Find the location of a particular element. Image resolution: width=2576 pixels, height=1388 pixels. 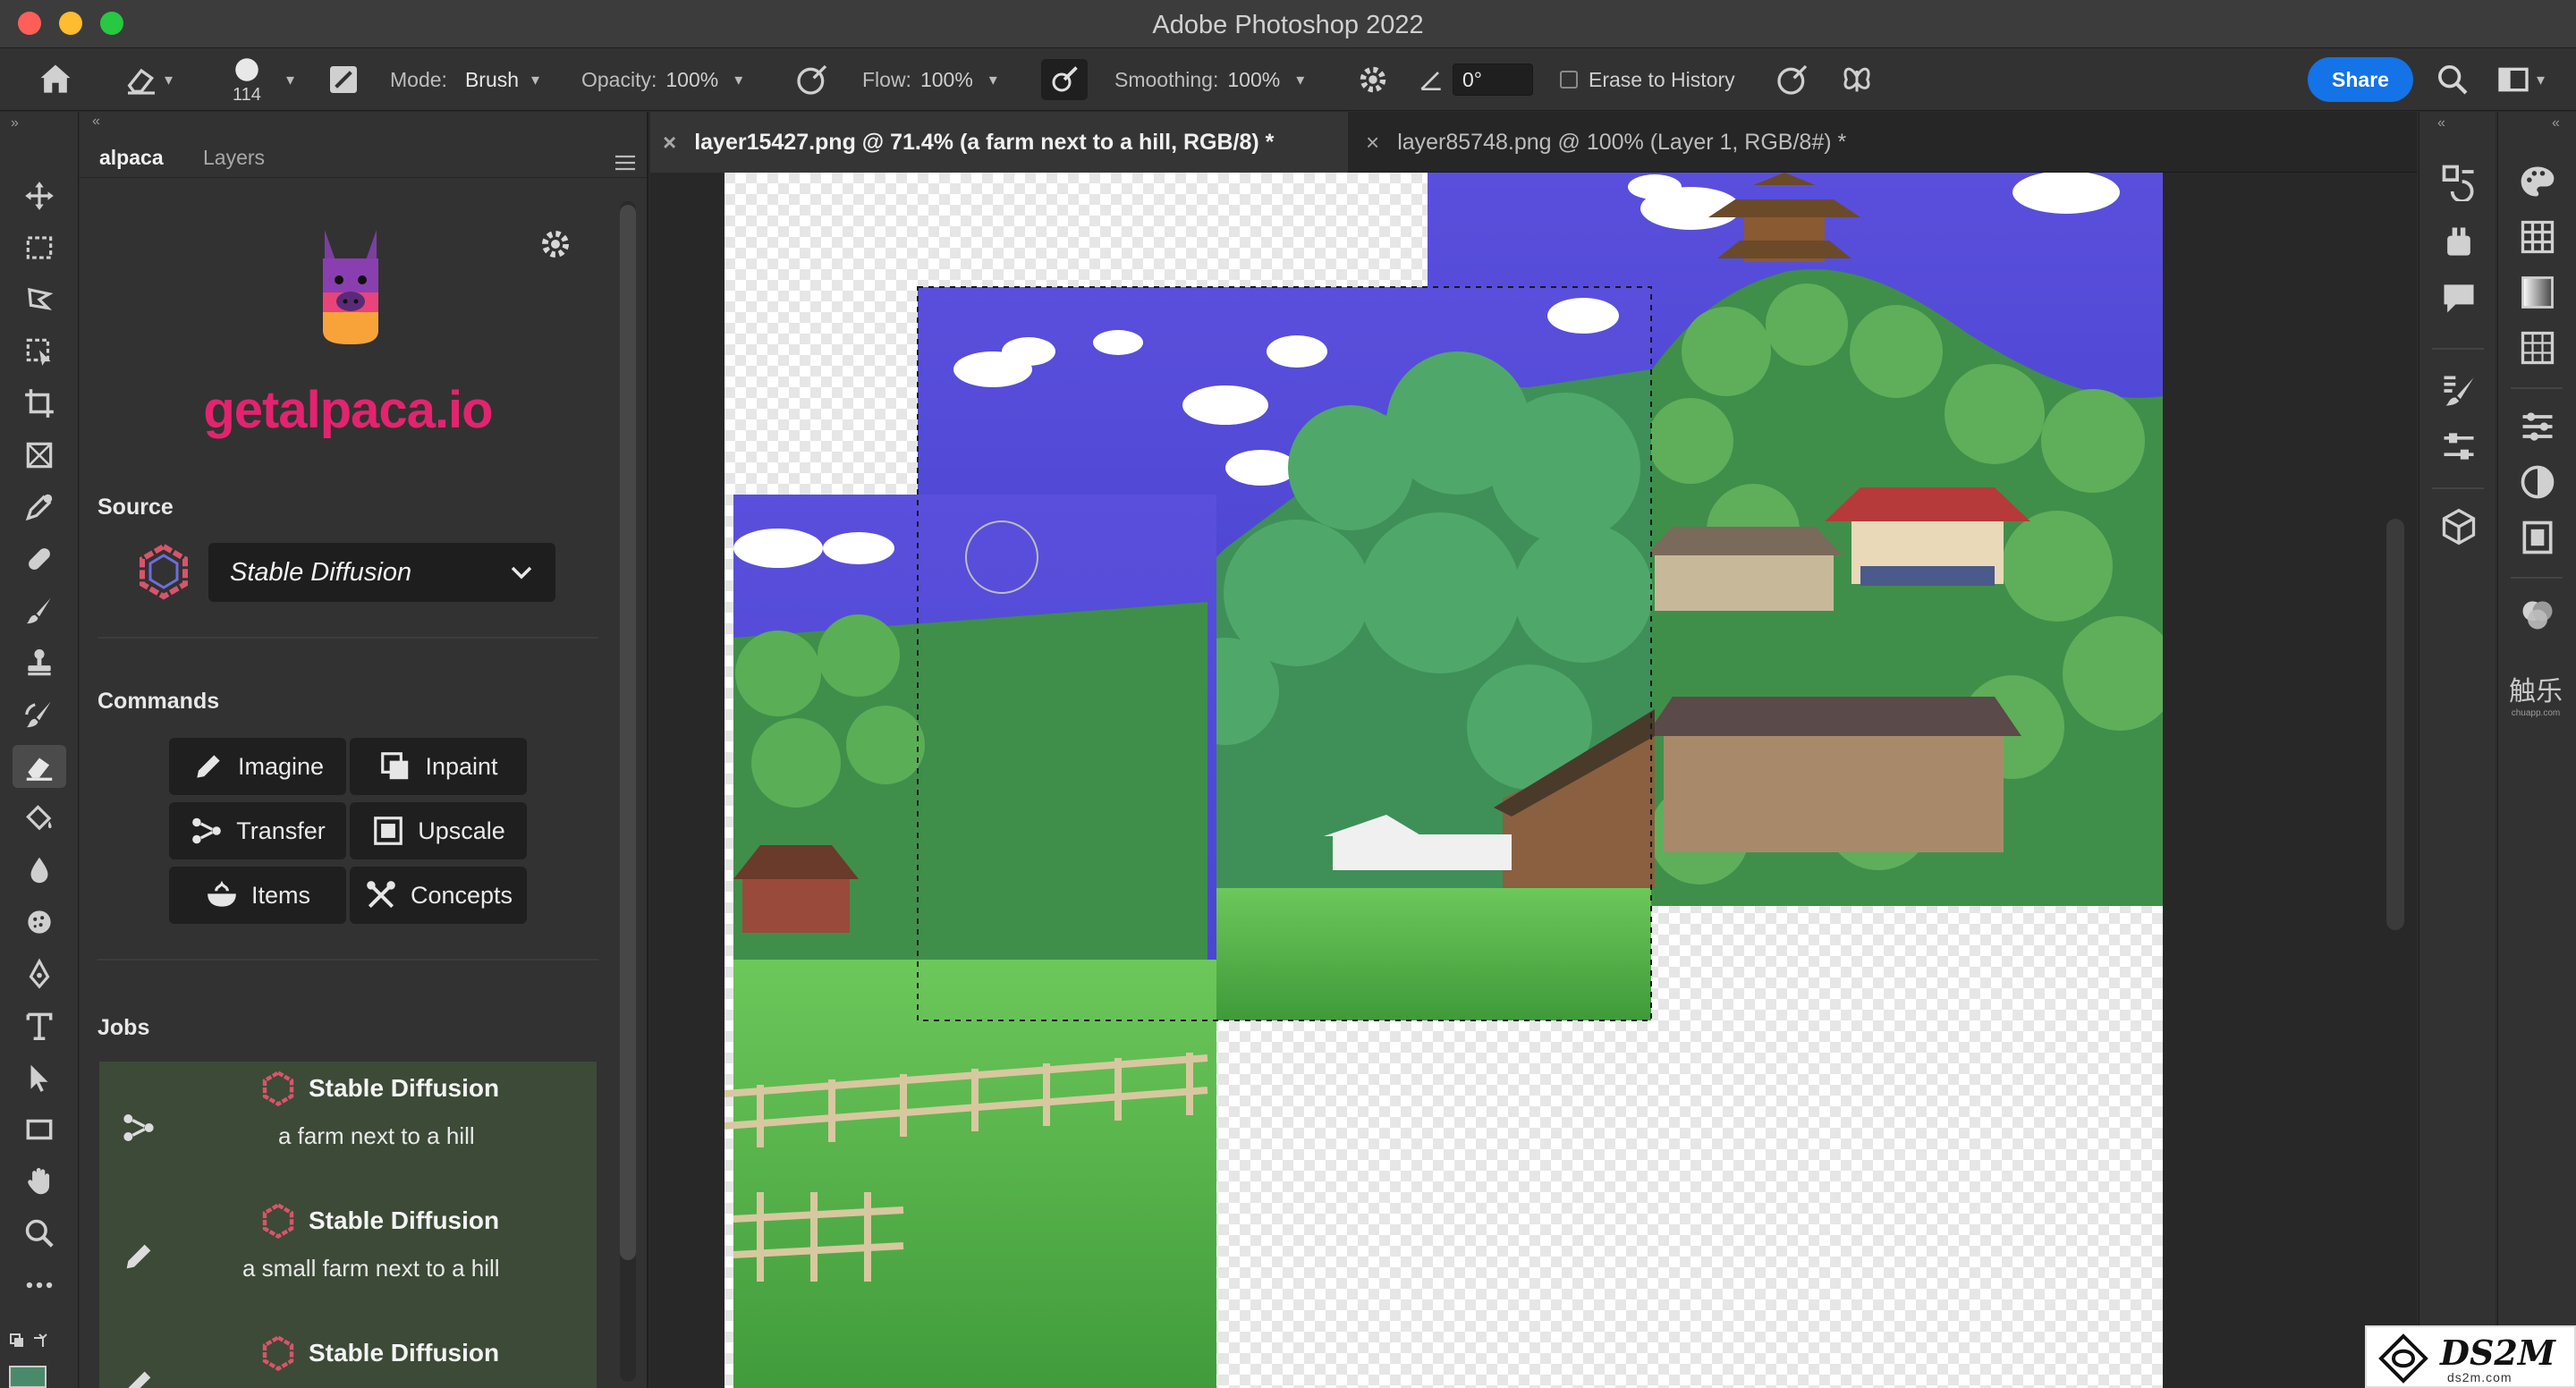

3d-cube-icon is located at coordinates (2459, 526).